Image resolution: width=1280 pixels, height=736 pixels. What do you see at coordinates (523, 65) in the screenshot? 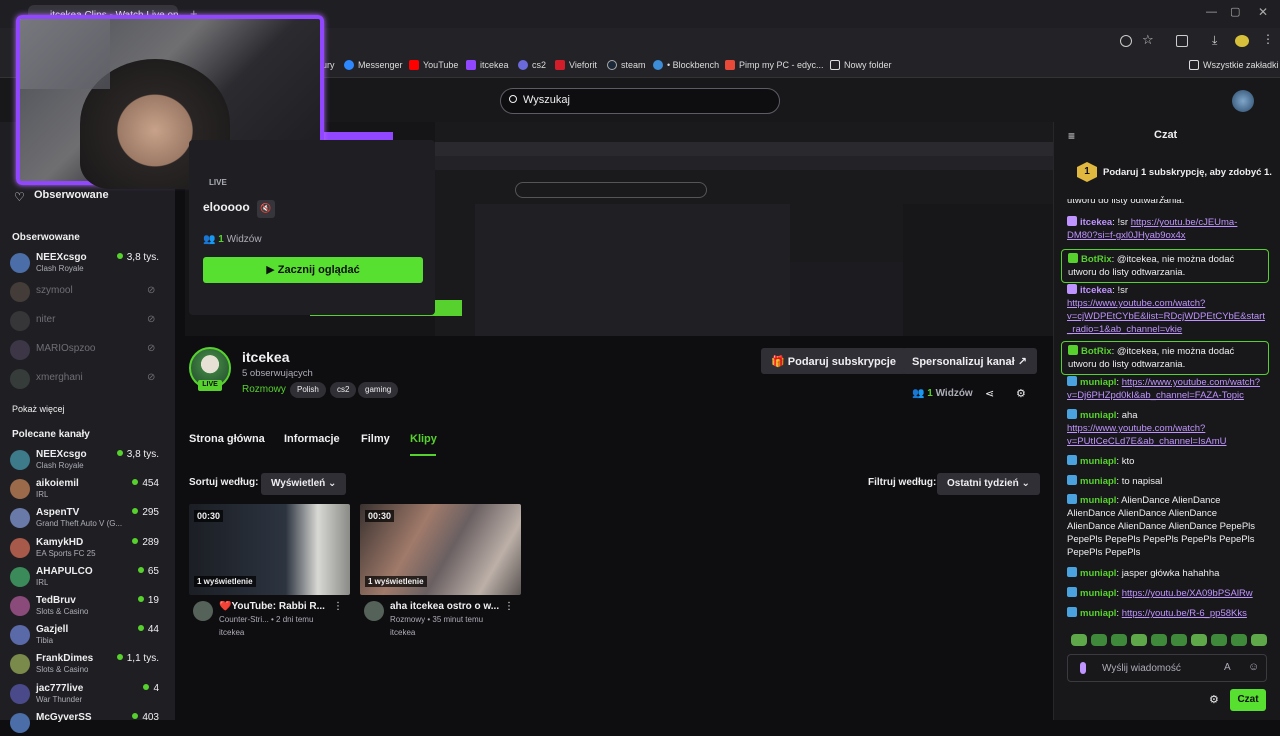
I see `faceit-icon` at bounding box center [523, 65].